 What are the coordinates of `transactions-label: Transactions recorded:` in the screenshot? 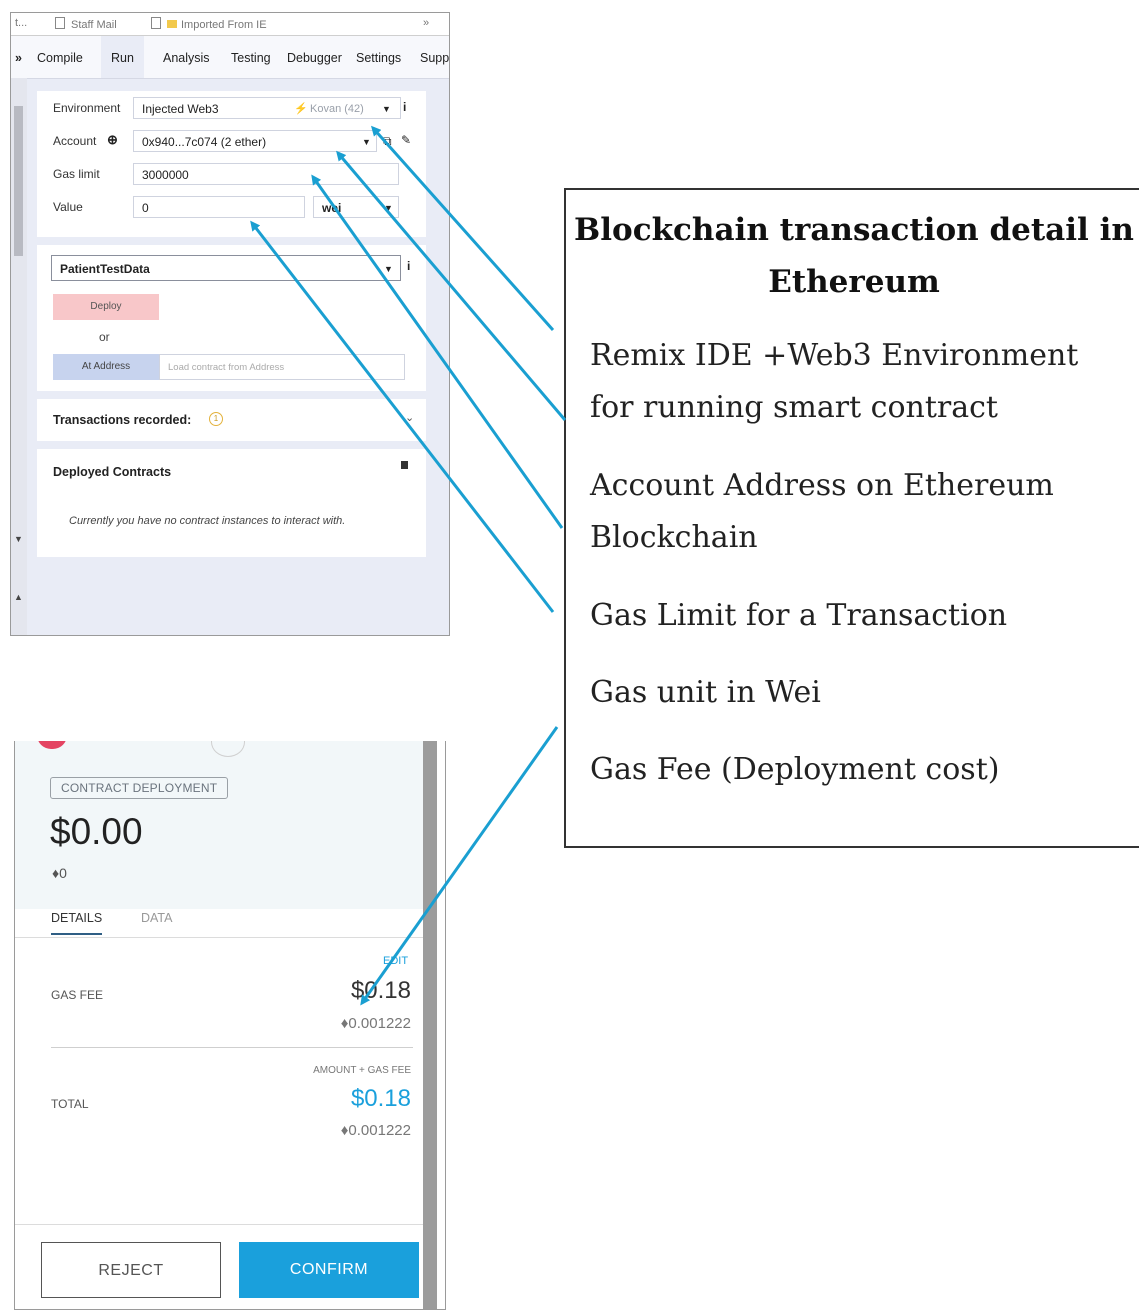 It's located at (122, 420).